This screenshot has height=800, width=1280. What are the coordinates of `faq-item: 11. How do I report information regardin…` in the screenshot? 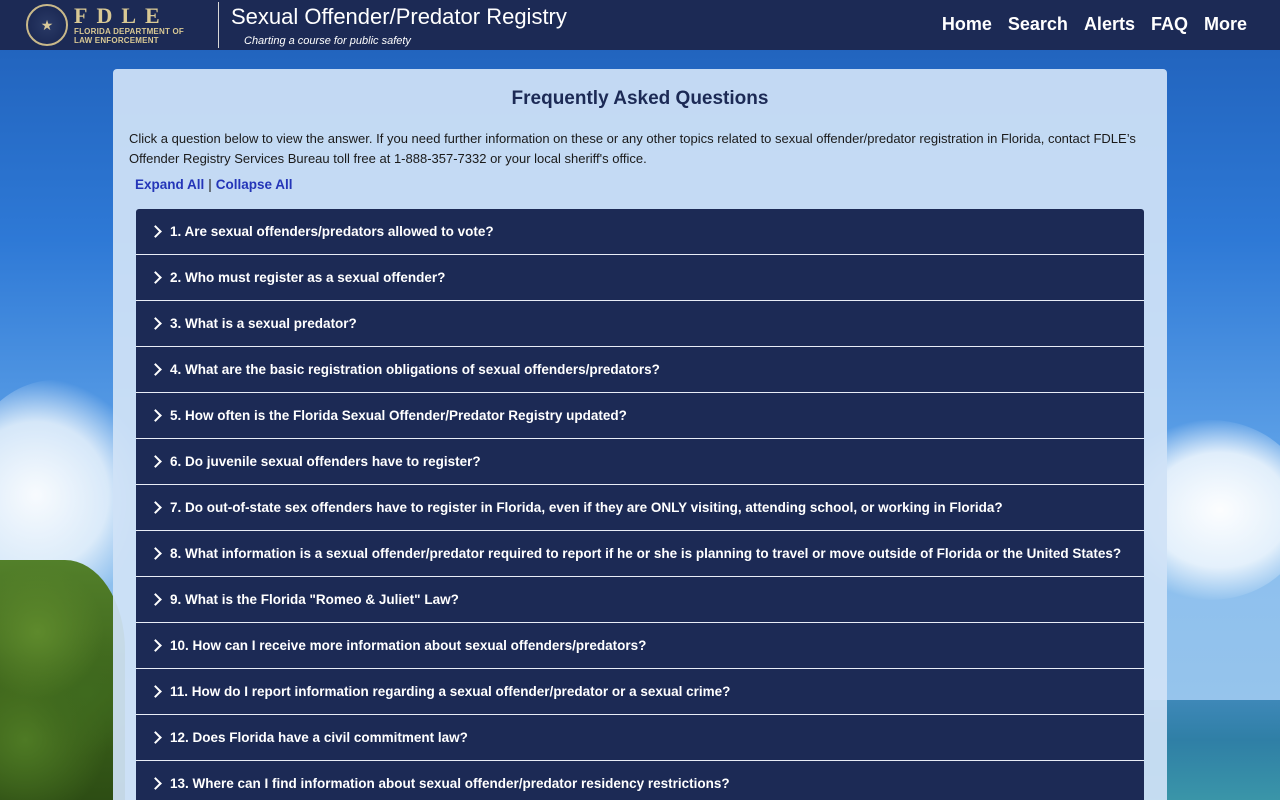 It's located at (640, 692).